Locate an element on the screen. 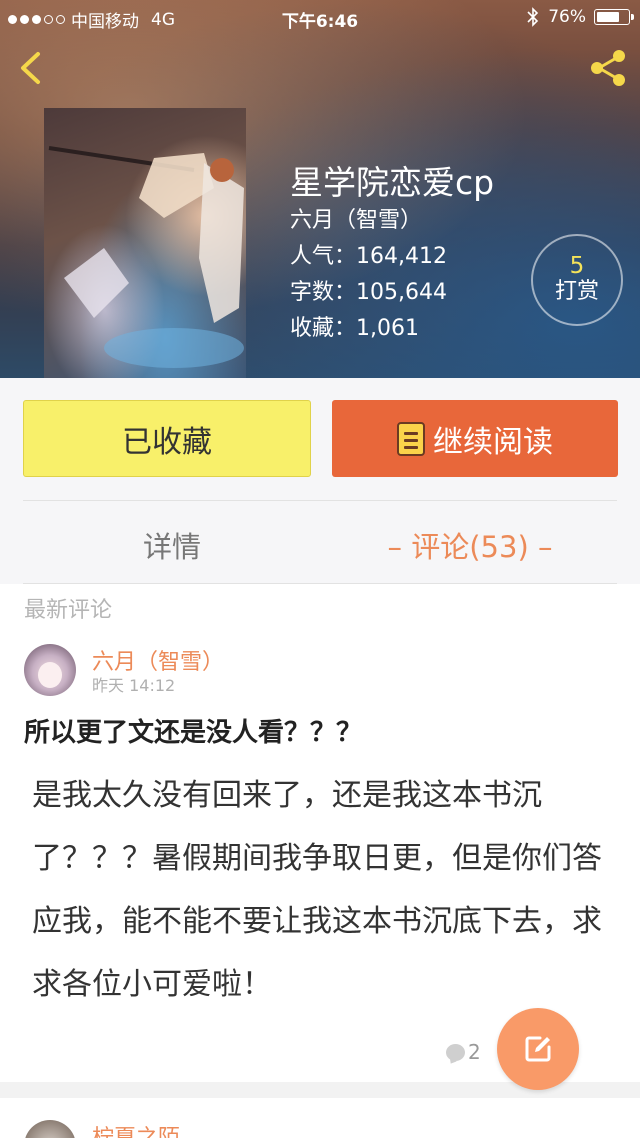 Image resolution: width=640 pixels, height=1138 pixels. reply-count: 2 is located at coordinates (463, 1052).